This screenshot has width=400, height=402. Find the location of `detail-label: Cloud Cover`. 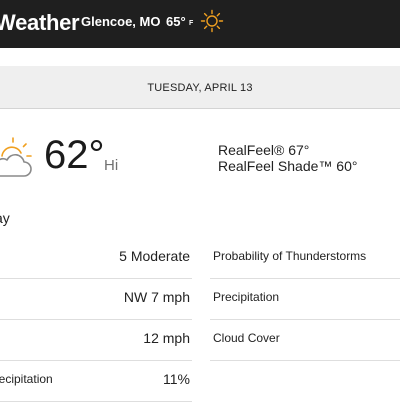

detail-label: Cloud Cover is located at coordinates (246, 338).